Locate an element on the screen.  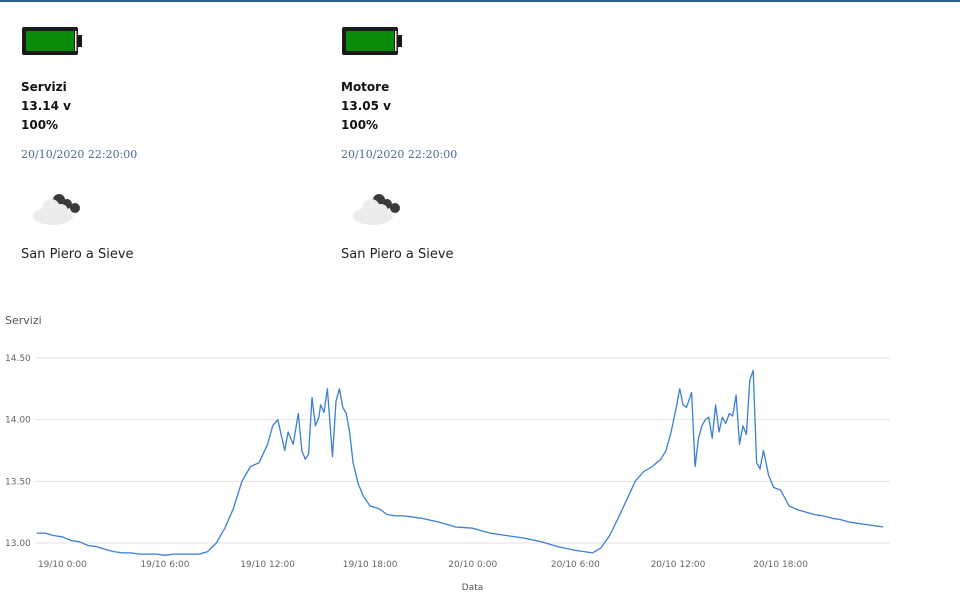
x-axis-label: Data is located at coordinates (473, 588).